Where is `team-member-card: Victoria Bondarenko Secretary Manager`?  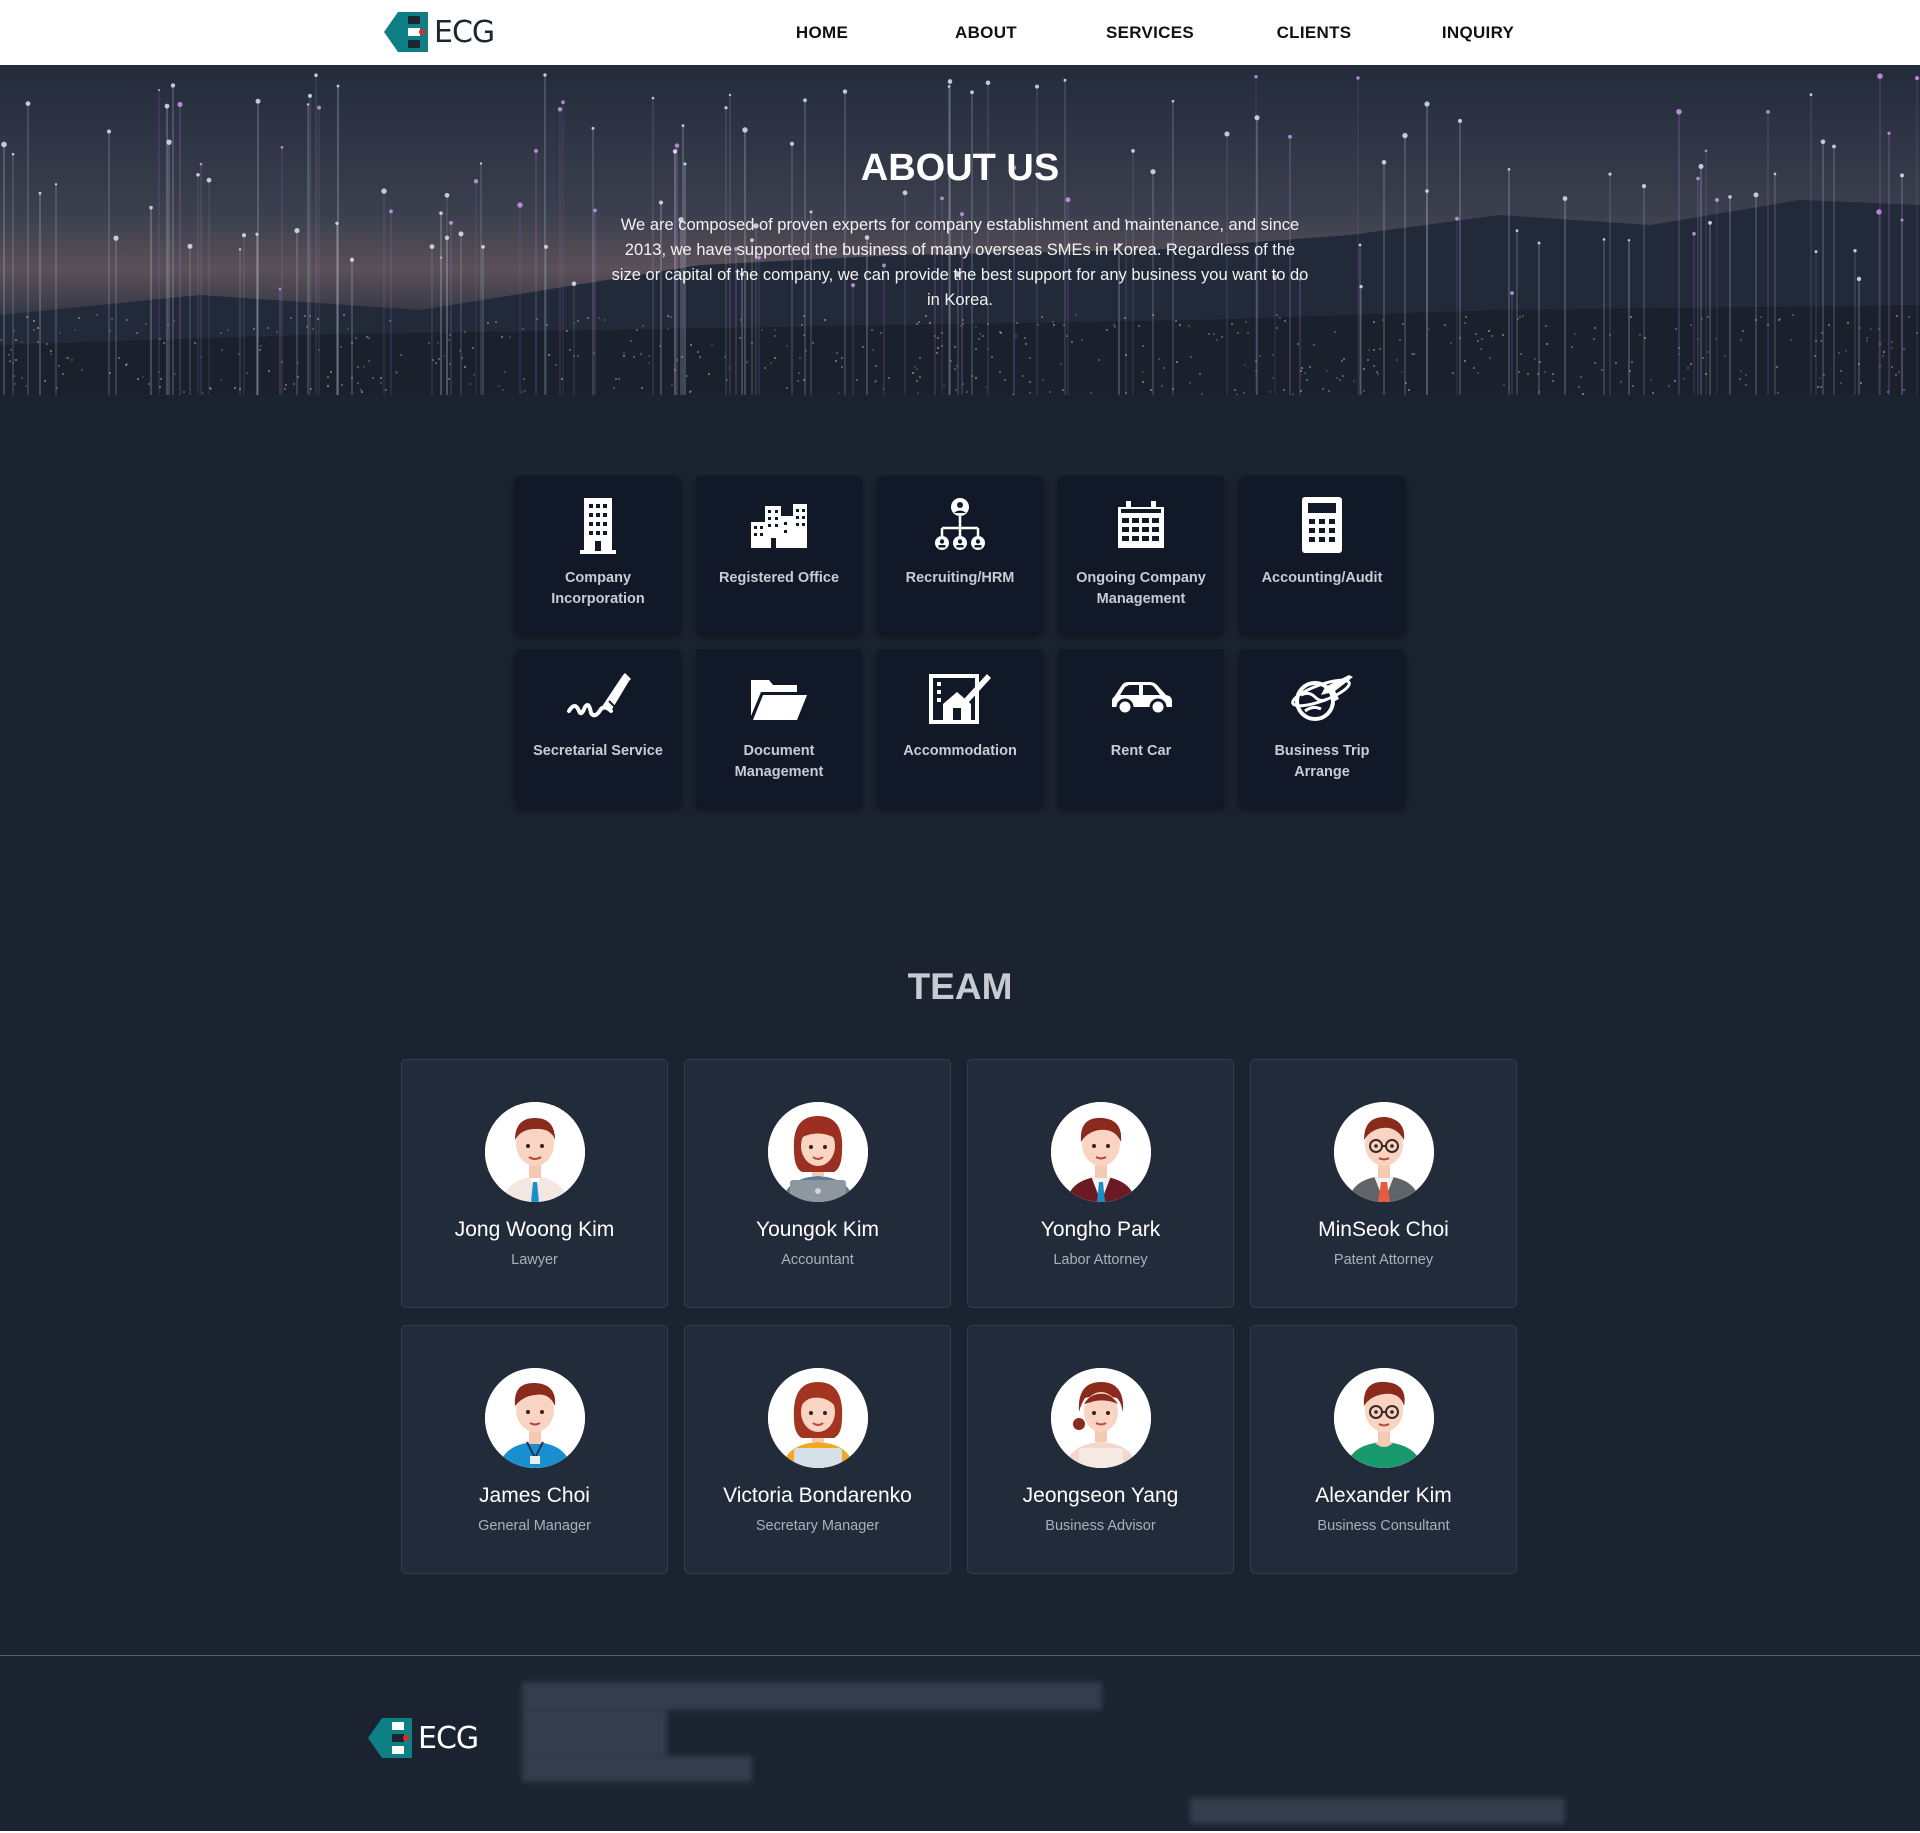 team-member-card: Victoria Bondarenko Secretary Manager is located at coordinates (817, 1449).